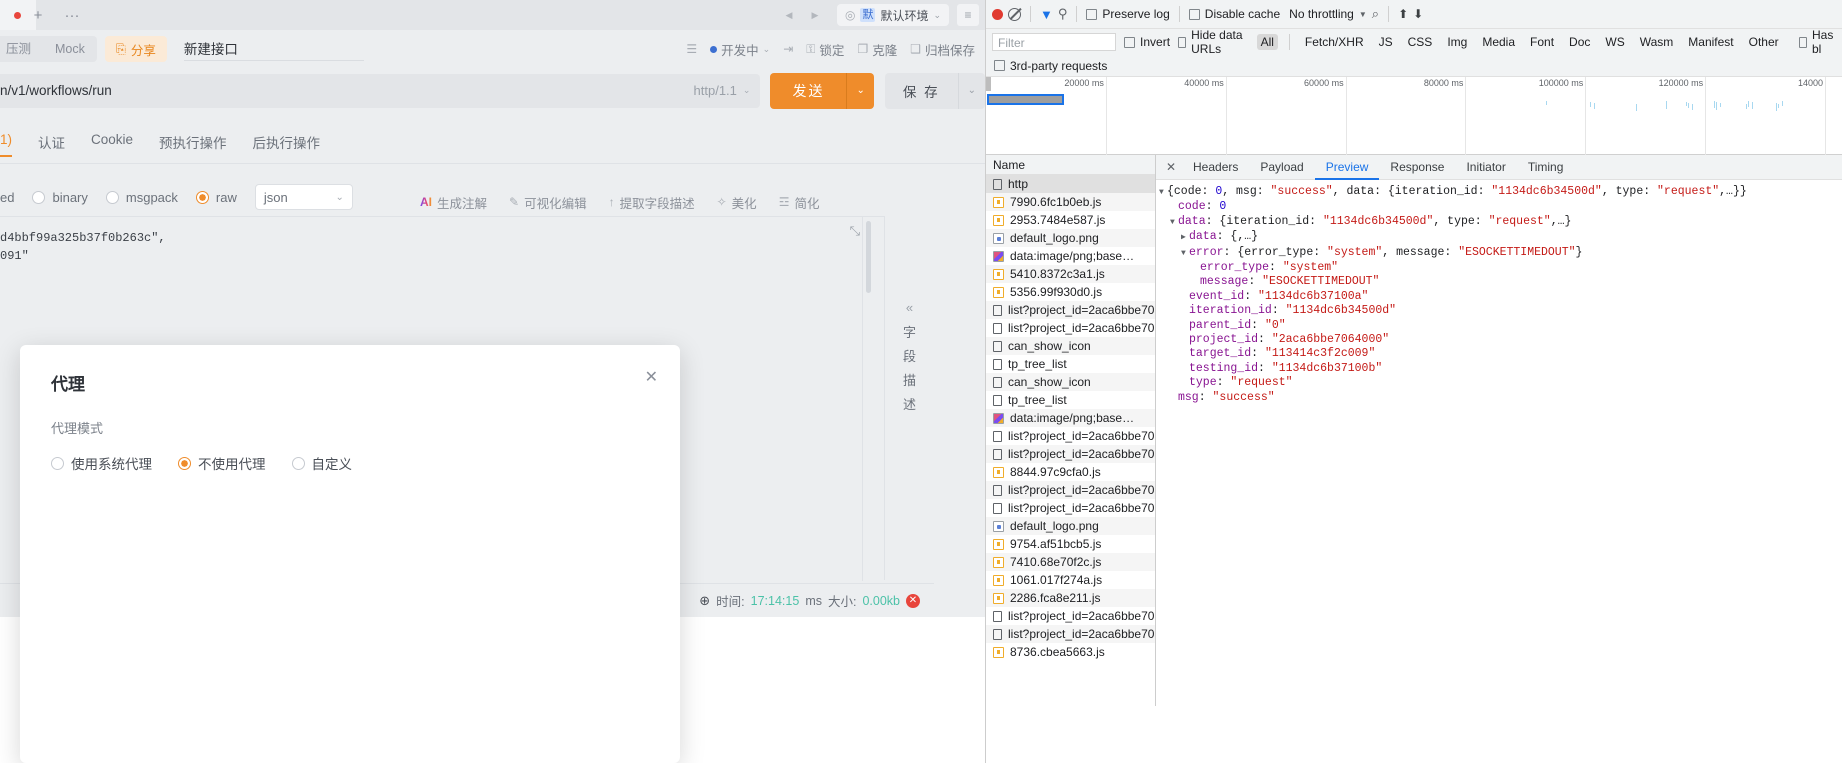 The image size is (1842, 763). What do you see at coordinates (1498, 42) in the screenshot?
I see `type-filter-media: Media` at bounding box center [1498, 42].